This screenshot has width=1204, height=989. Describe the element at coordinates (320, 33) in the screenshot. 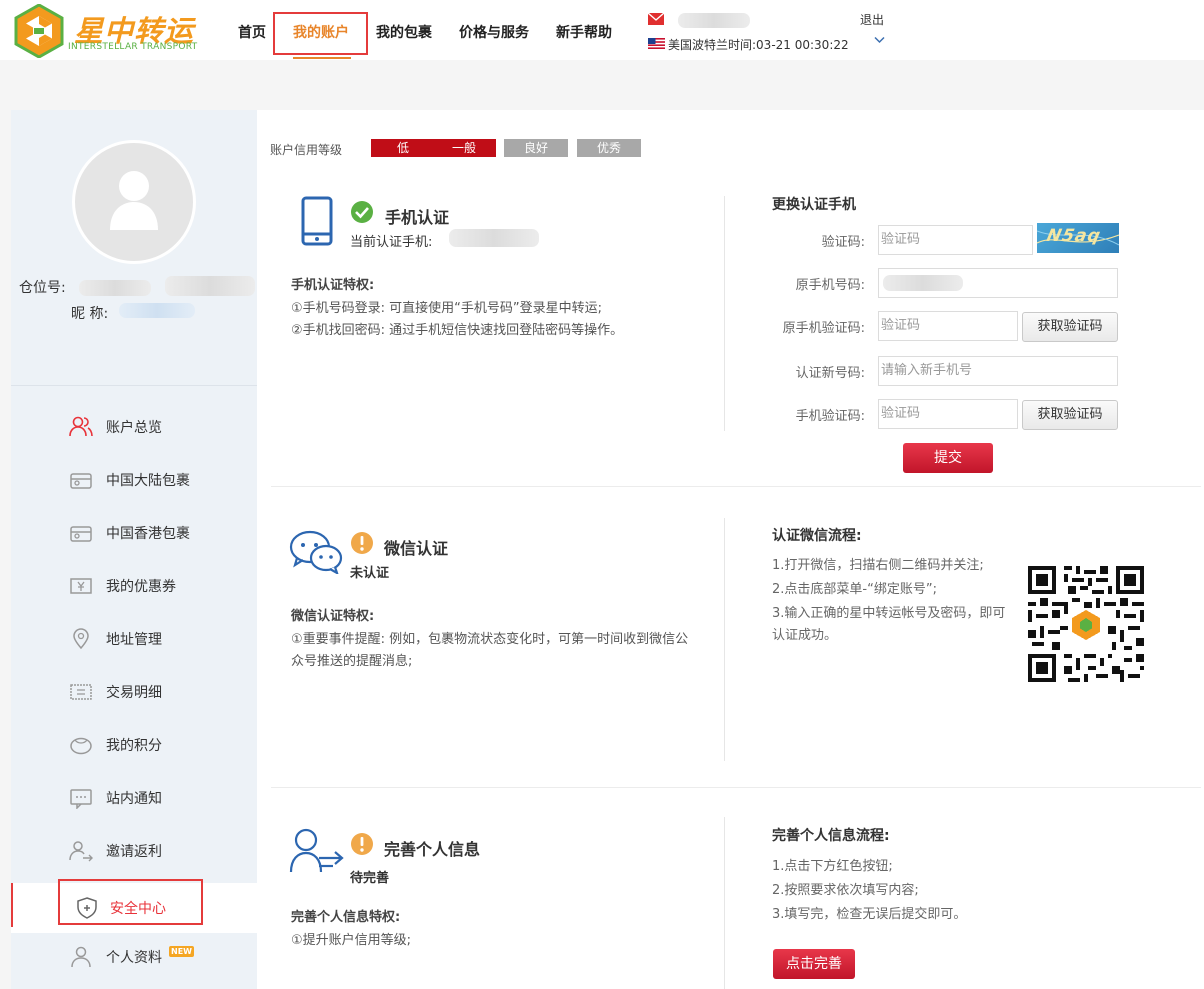

I see `nav-active-highlight` at that location.